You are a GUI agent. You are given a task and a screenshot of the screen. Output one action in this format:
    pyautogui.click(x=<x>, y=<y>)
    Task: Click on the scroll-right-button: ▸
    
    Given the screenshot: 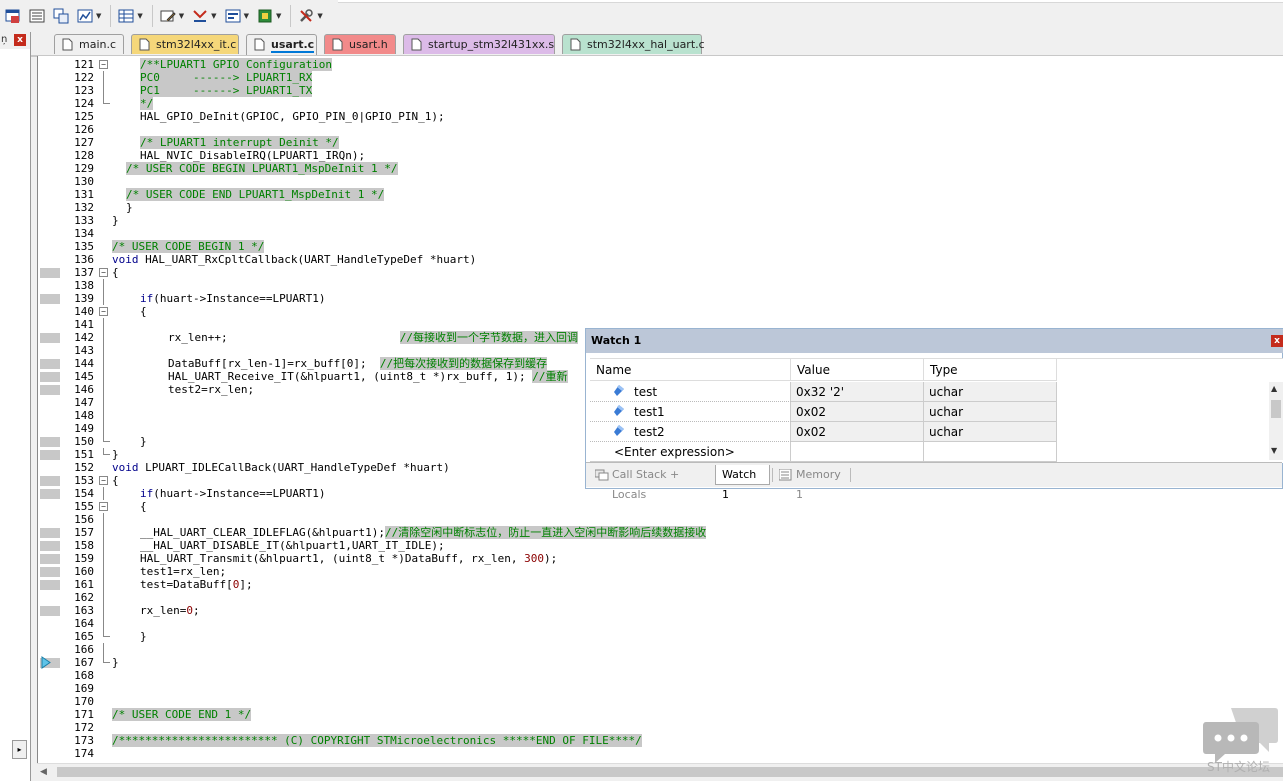 What is the action you would take?
    pyautogui.click(x=19, y=749)
    